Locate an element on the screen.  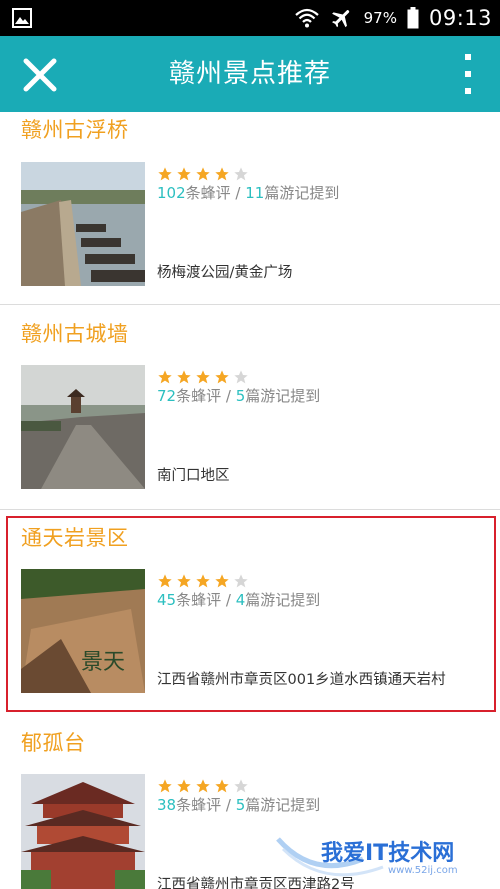
wifi-icon is located at coordinates (306, 18).